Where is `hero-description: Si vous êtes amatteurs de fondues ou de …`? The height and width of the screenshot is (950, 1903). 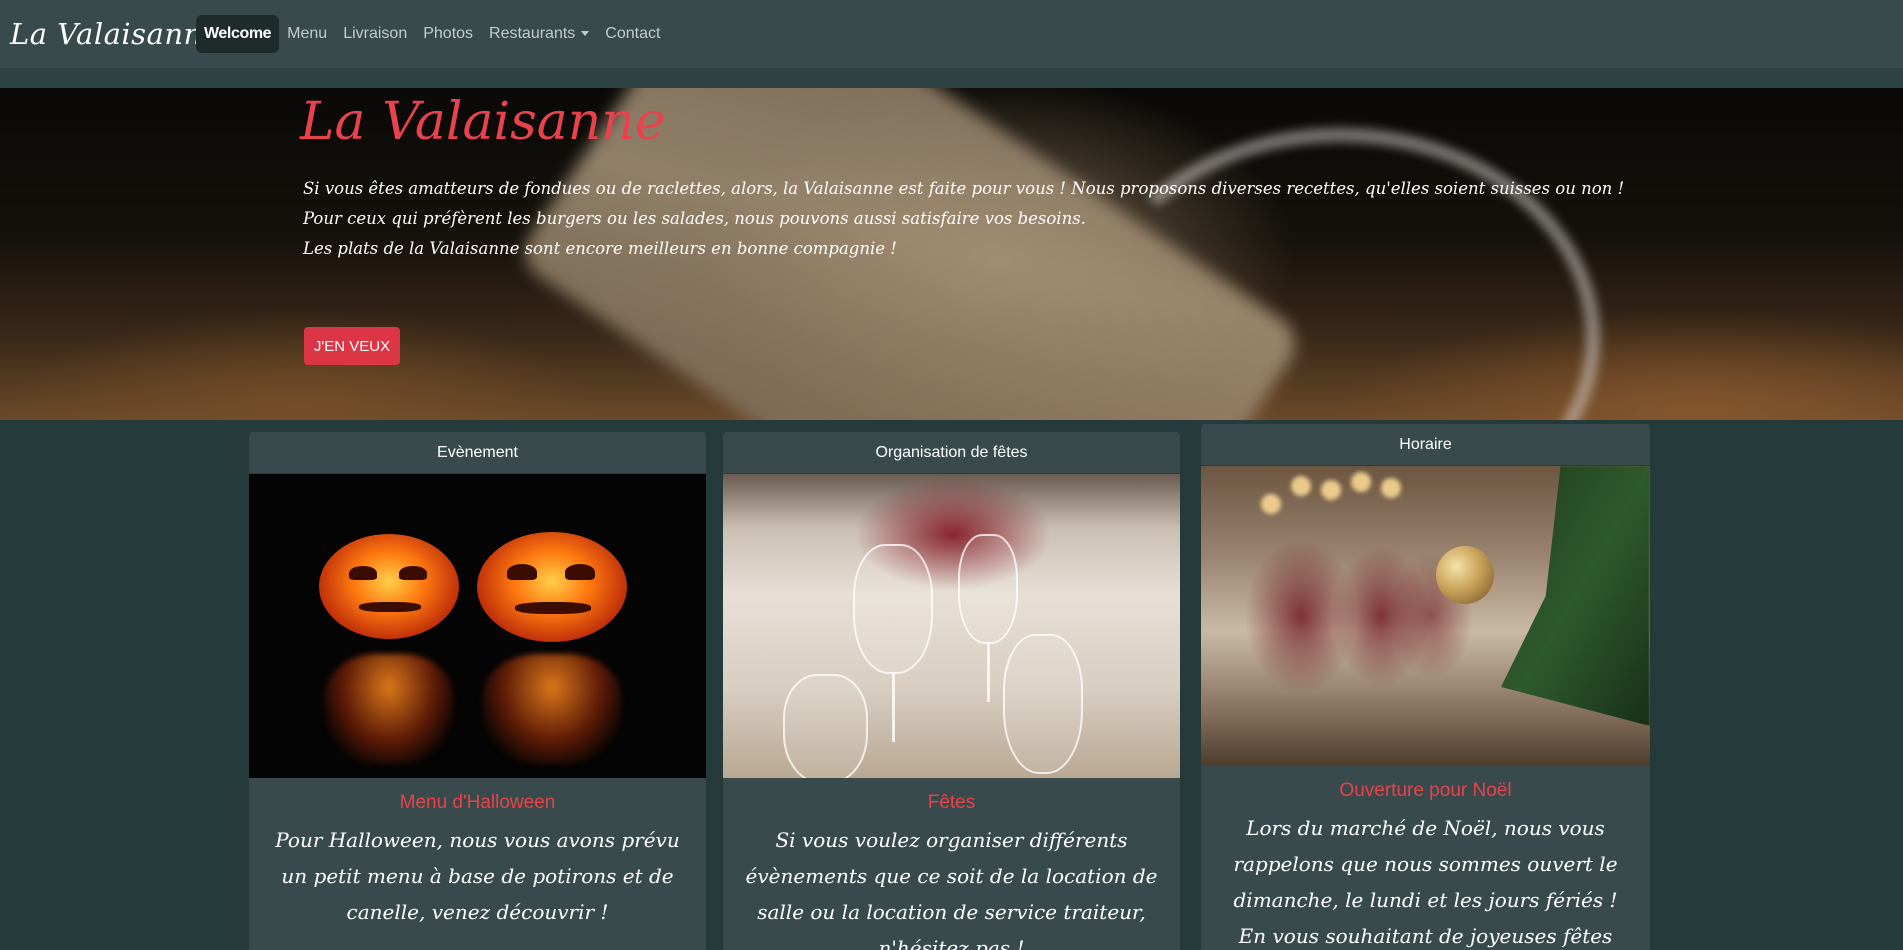 hero-description: Si vous êtes amatteurs de fondues ou de … is located at coordinates (964, 219).